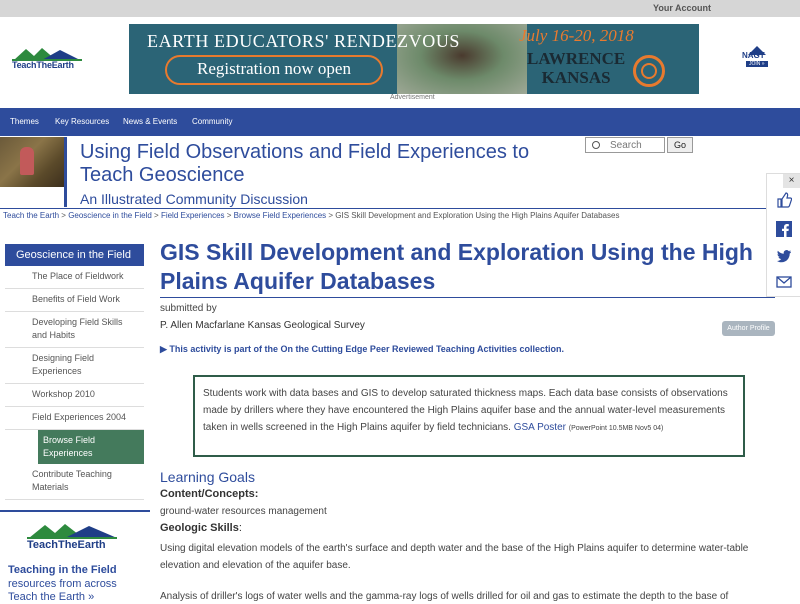 This screenshot has height=604, width=800. I want to click on email-icon, so click(784, 282).